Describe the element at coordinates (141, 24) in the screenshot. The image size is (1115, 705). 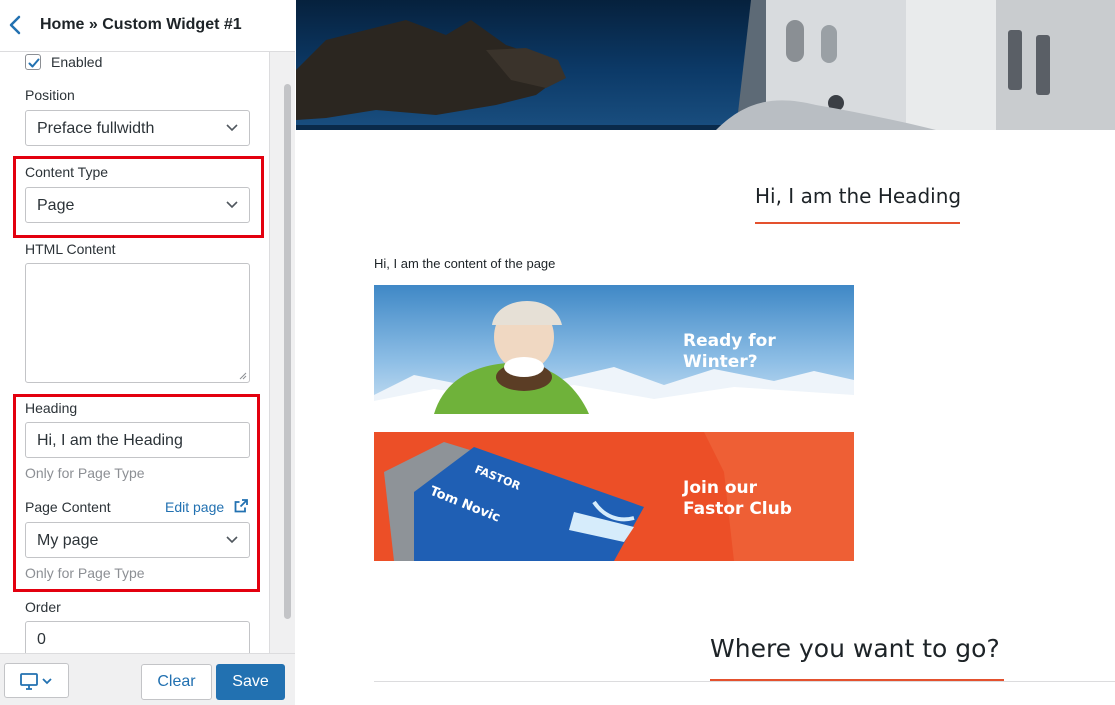
I see `breadcrumb: Home » Custom Widget #1` at that location.